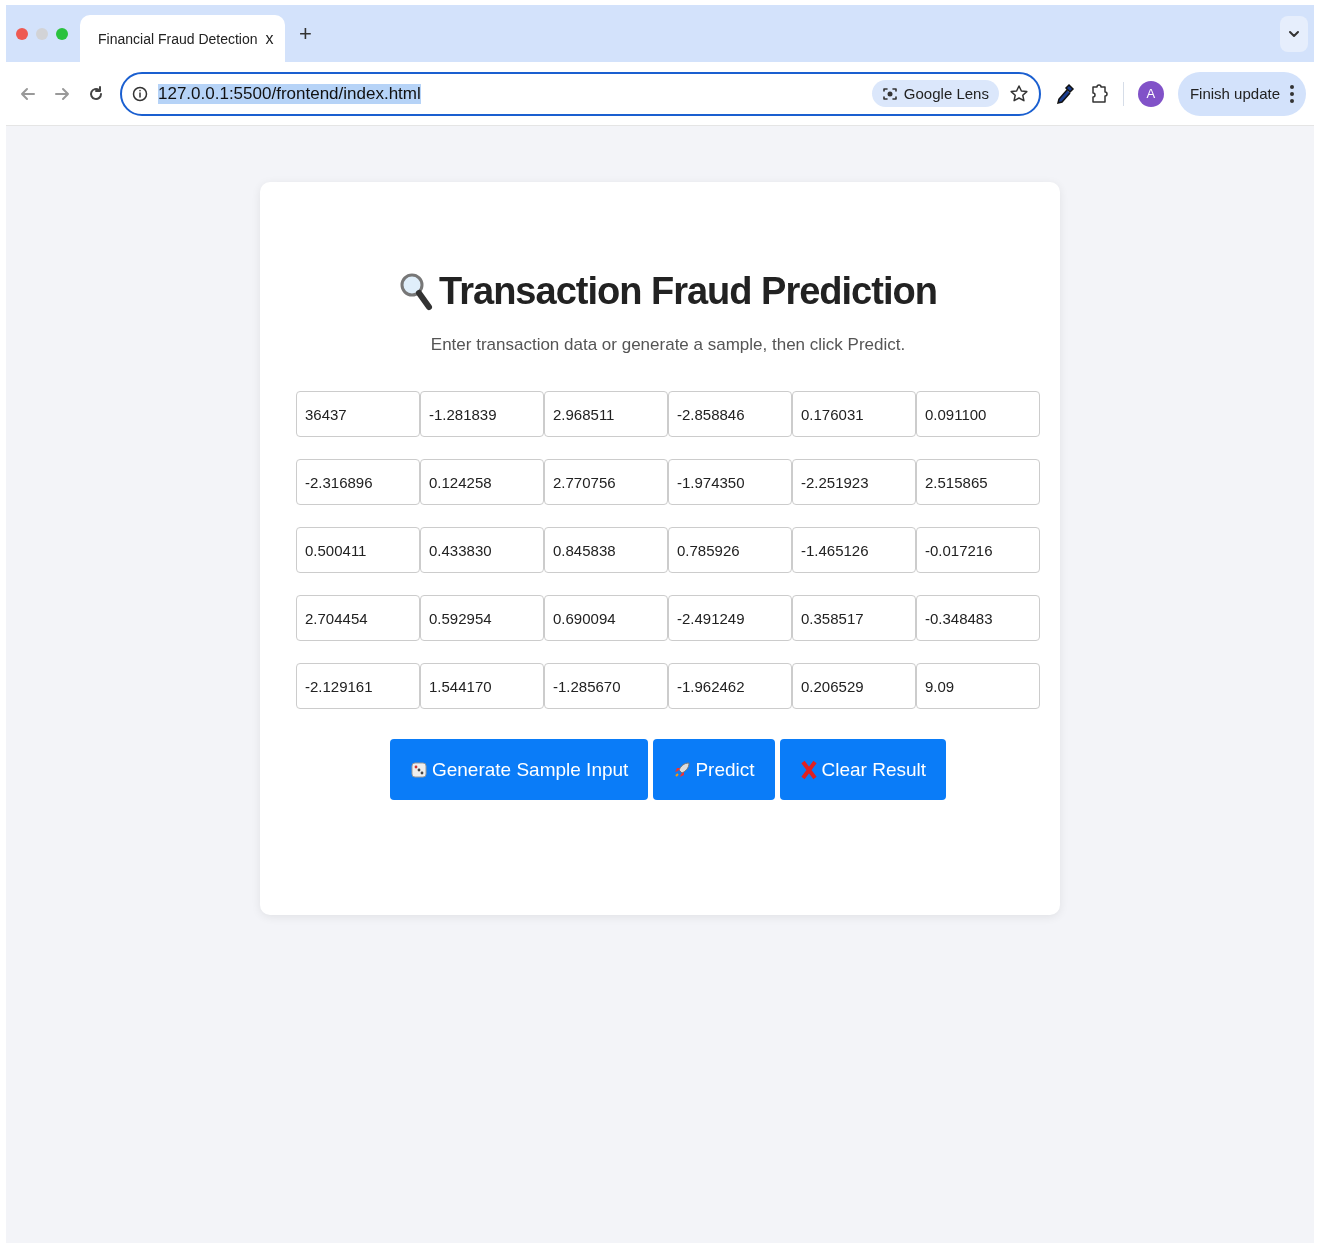 The image size is (1317, 1243). I want to click on input-field: 0.690094, so click(606, 618).